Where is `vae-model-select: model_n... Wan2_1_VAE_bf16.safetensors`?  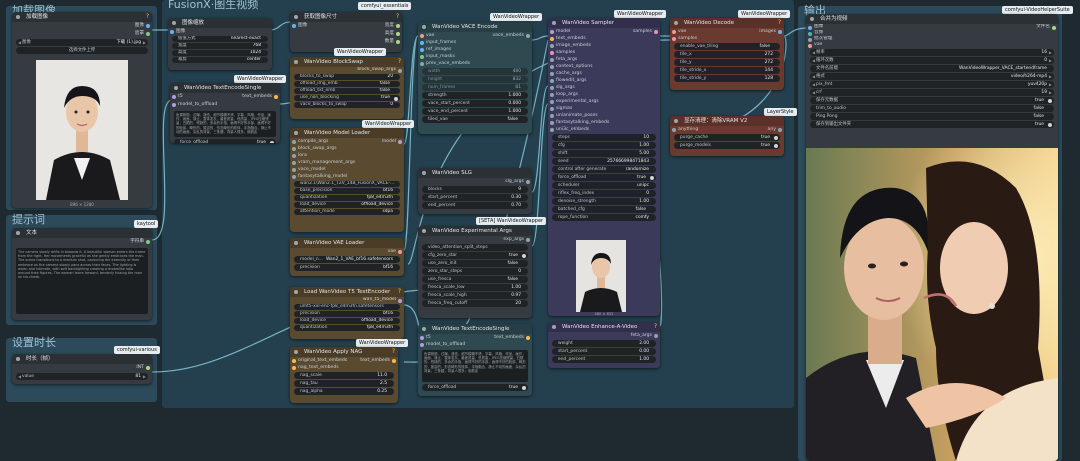
vae-model-select: model_n... Wan2_1_VAE_bf16.safetensors is located at coordinates (347, 259).